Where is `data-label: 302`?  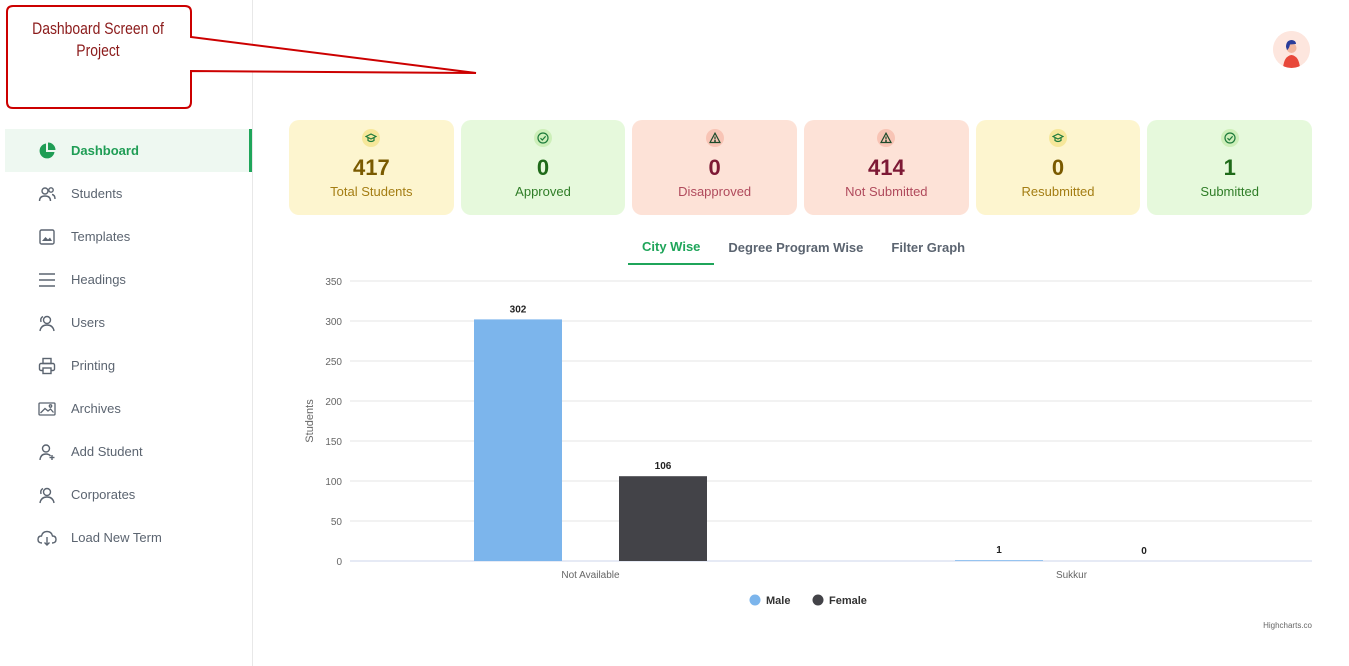 data-label: 302 is located at coordinates (518, 309).